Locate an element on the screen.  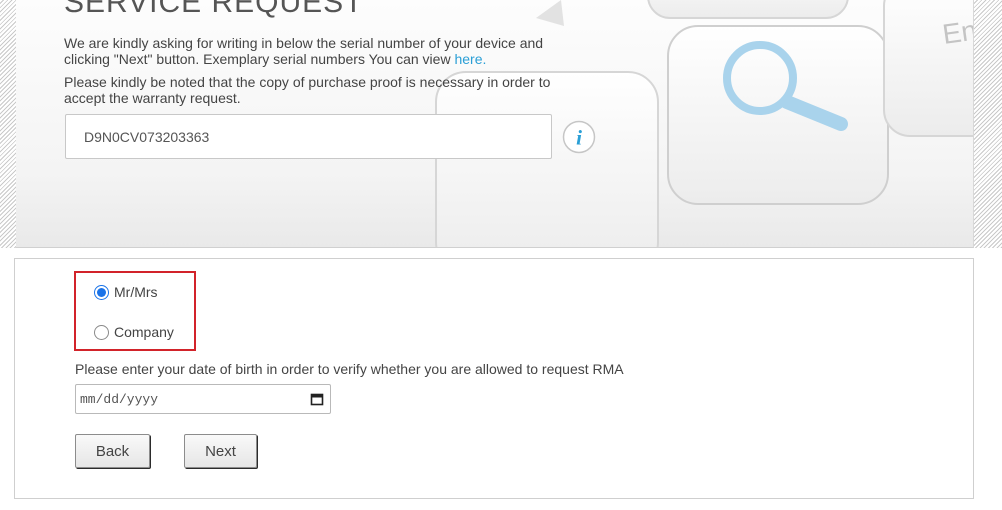
date-of-birth-input: mm/dd/yyyy is located at coordinates (203, 399).